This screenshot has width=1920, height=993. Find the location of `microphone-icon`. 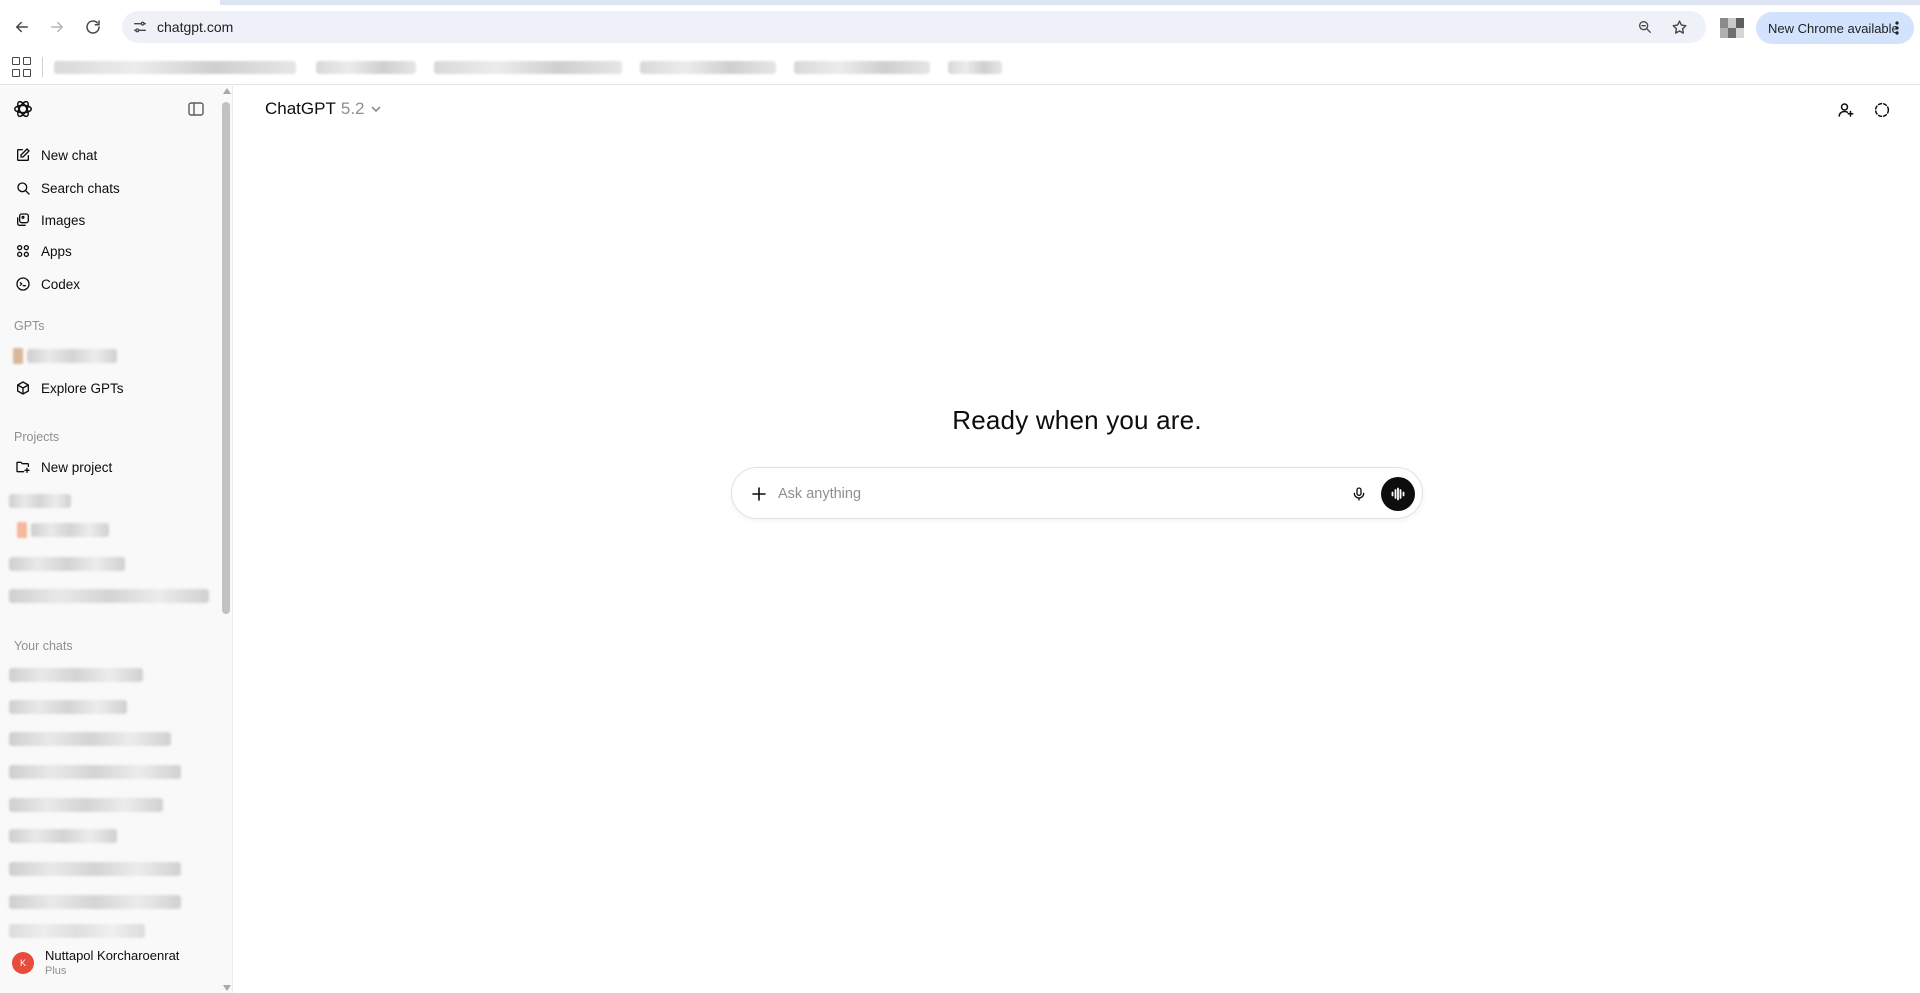

microphone-icon is located at coordinates (1359, 494).